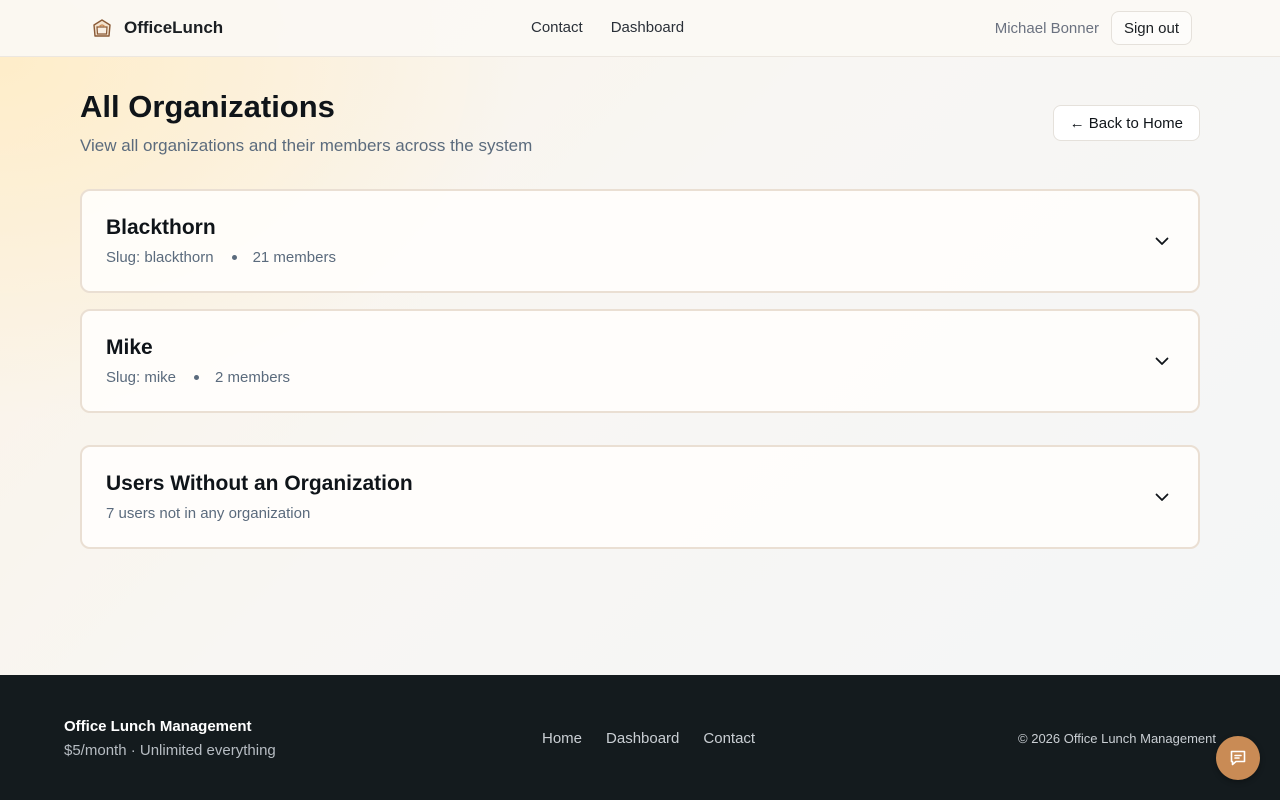  Describe the element at coordinates (607, 27) in the screenshot. I see `main-nav: Contact Dashboard` at that location.